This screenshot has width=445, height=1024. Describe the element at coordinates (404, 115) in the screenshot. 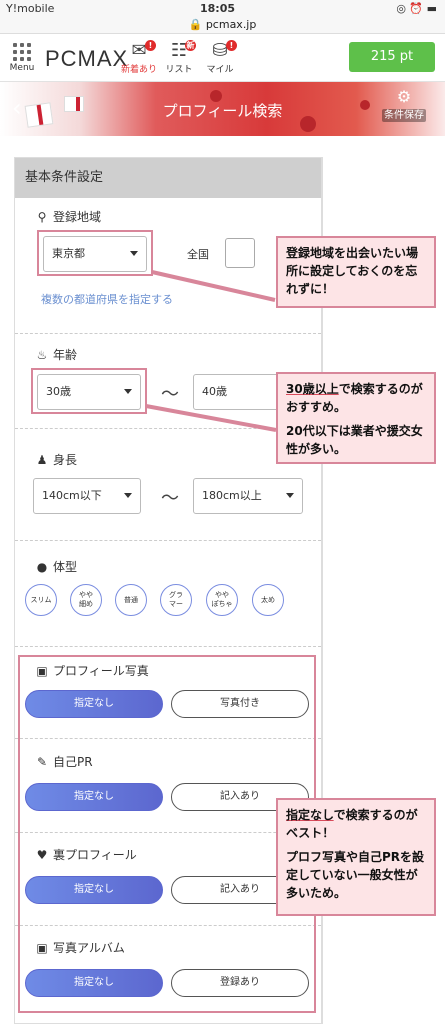

I see `save-conditions-label: 条件保存` at that location.